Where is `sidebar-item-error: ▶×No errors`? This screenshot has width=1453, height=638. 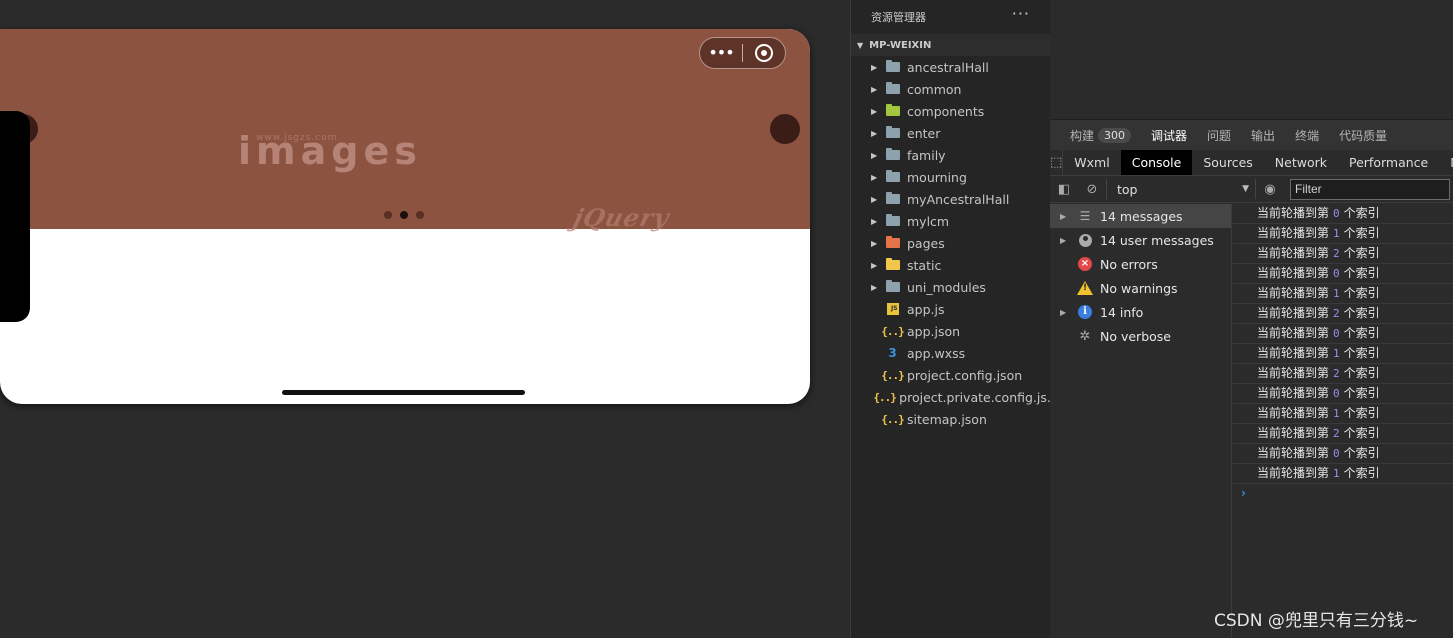
sidebar-item-error: ▶×No errors is located at coordinates (1140, 264).